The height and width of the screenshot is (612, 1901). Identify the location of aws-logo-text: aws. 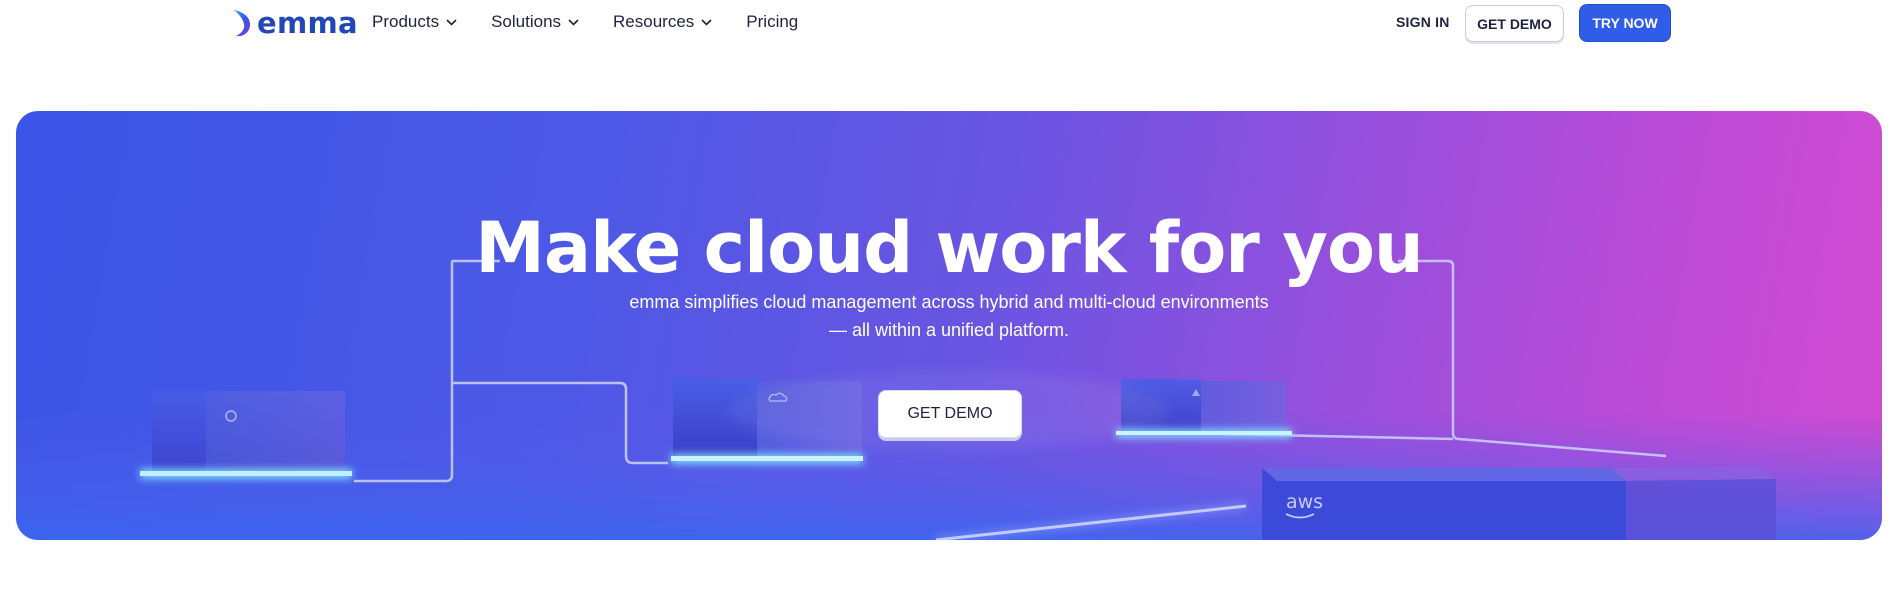
(1304, 502).